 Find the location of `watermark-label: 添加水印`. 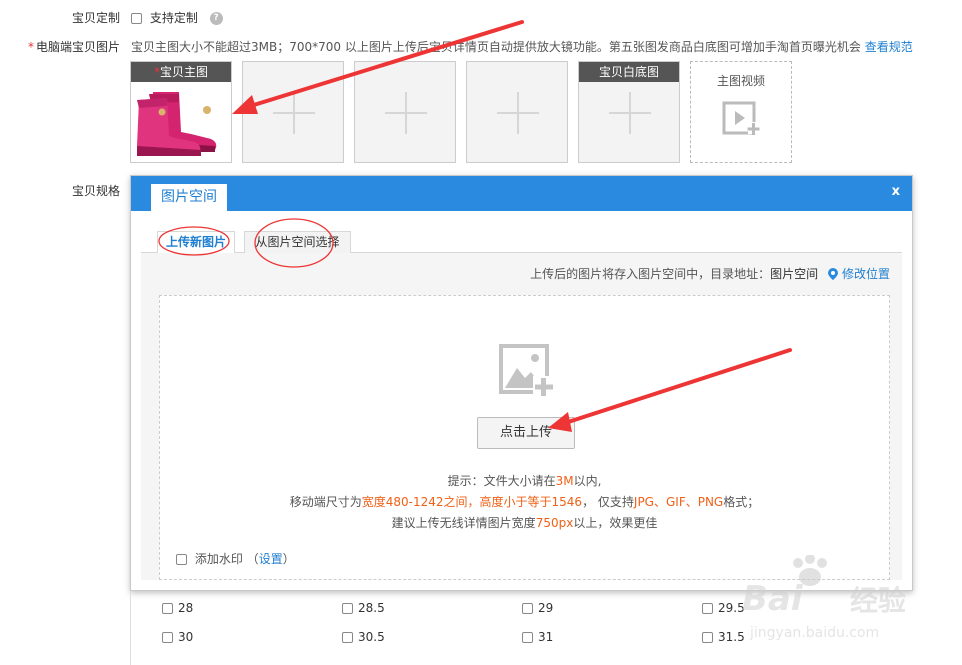

watermark-label: 添加水印 is located at coordinates (218, 559).